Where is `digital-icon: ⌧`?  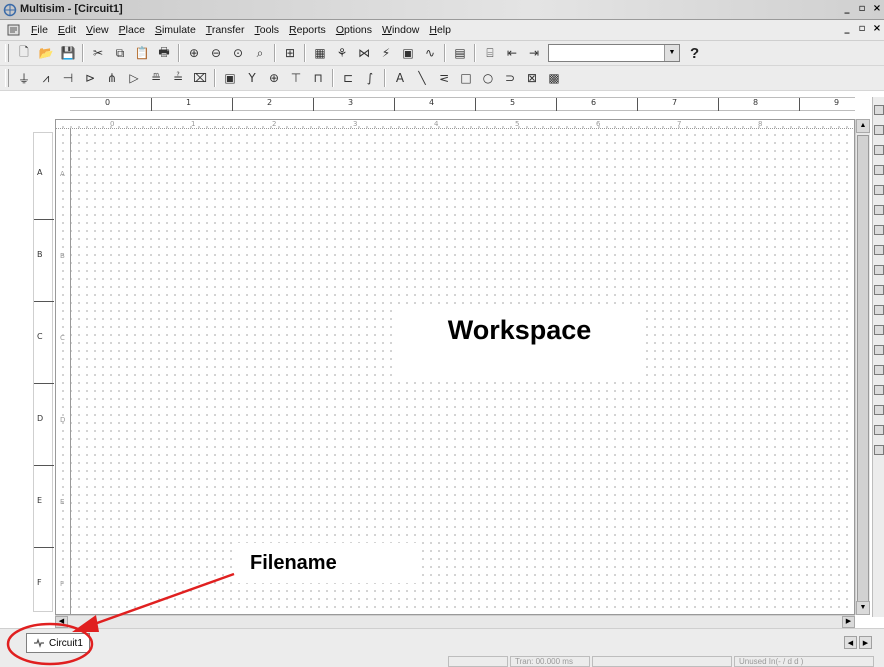 digital-icon: ⌧ is located at coordinates (200, 78).